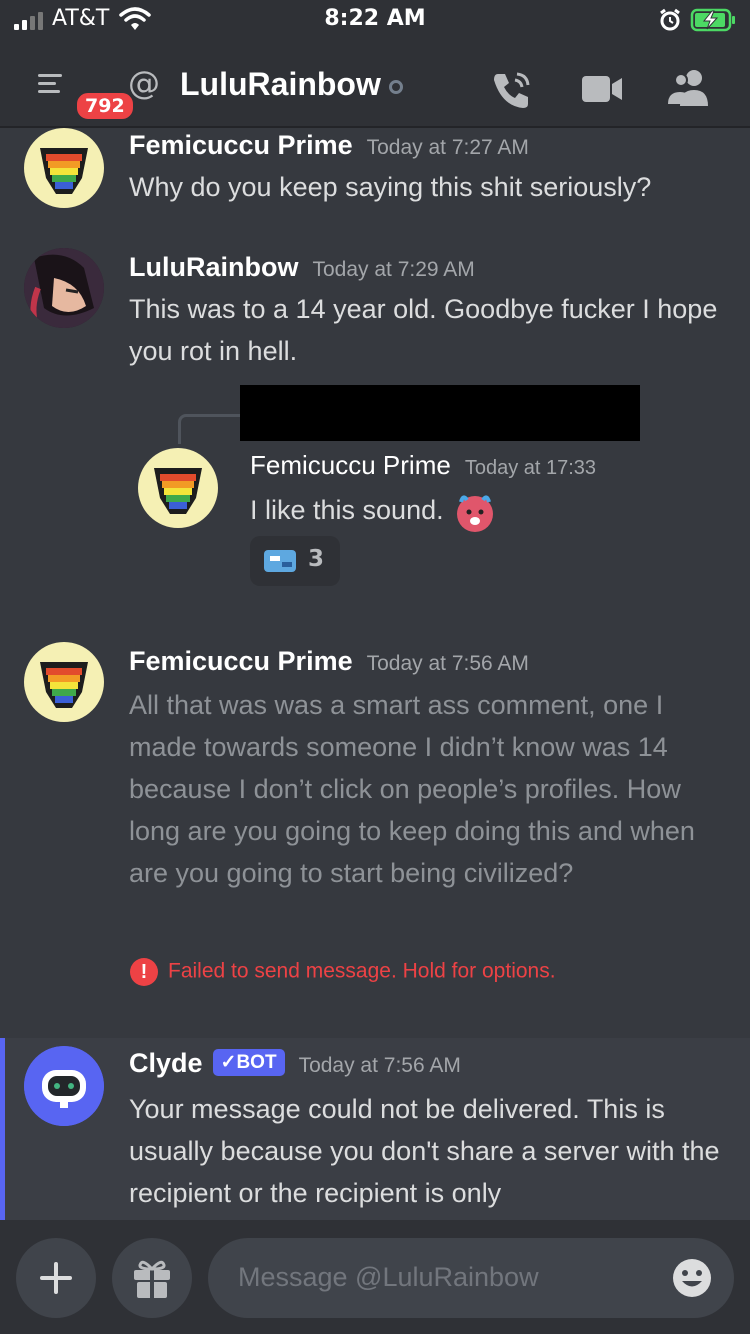 This screenshot has width=750, height=1334. What do you see at coordinates (440, 413) in the screenshot?
I see `redaction-bar` at bounding box center [440, 413].